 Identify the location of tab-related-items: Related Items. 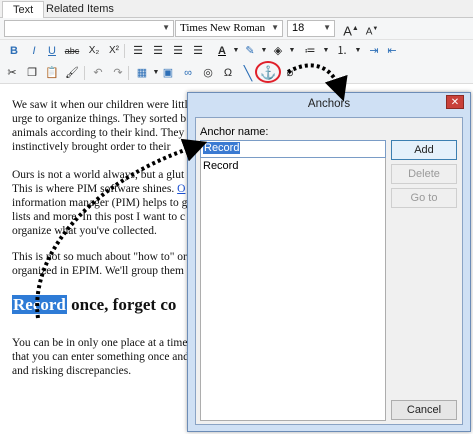
(80, 9).